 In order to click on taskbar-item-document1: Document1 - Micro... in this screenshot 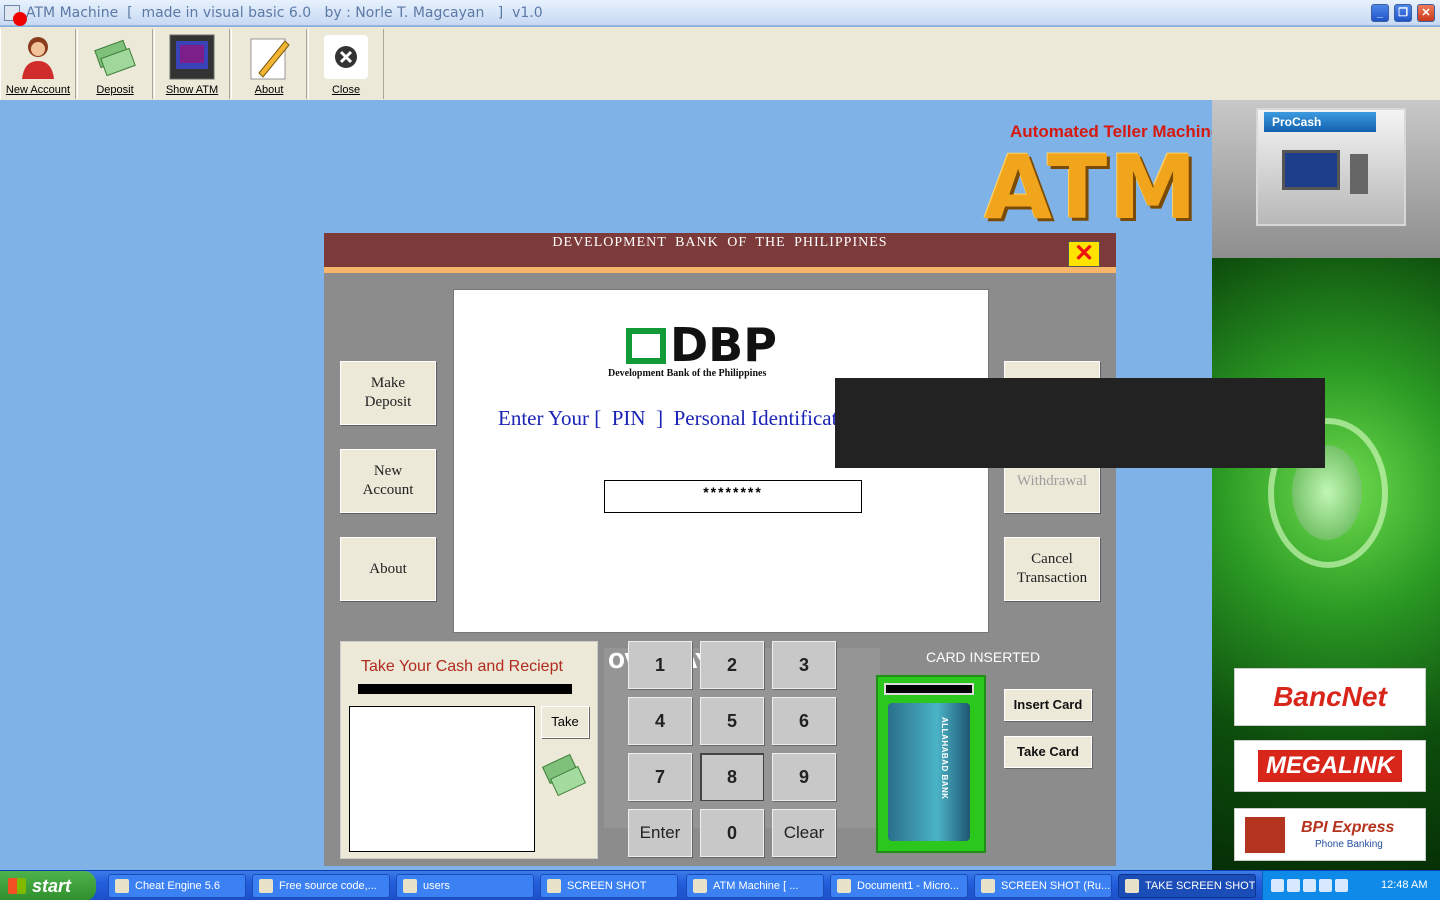, I will do `click(899, 886)`.